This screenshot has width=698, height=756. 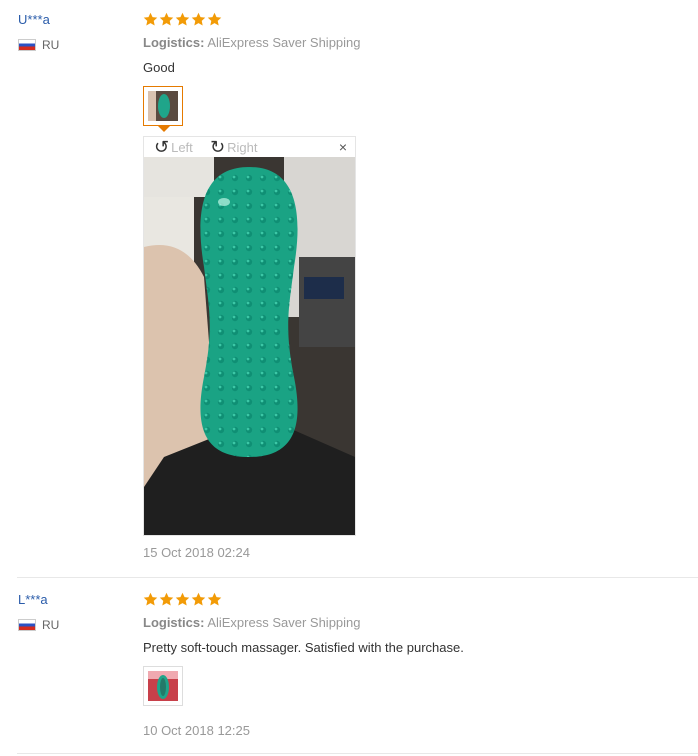 I want to click on review-text: Good, so click(x=159, y=67).